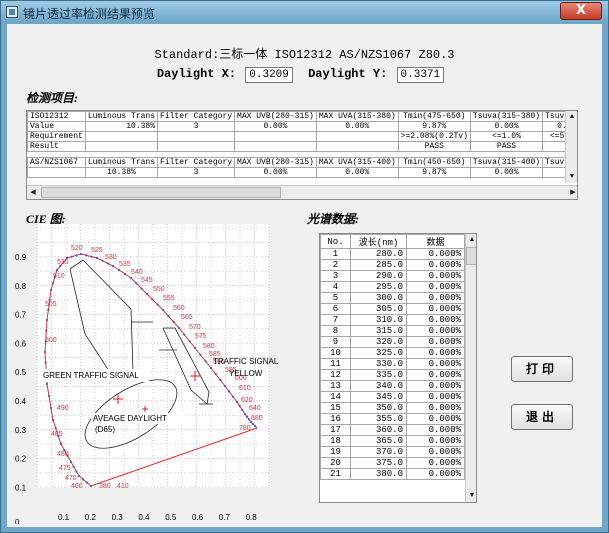 The height and width of the screenshot is (533, 609). I want to click on spectrum-cell: 12, so click(335, 375).